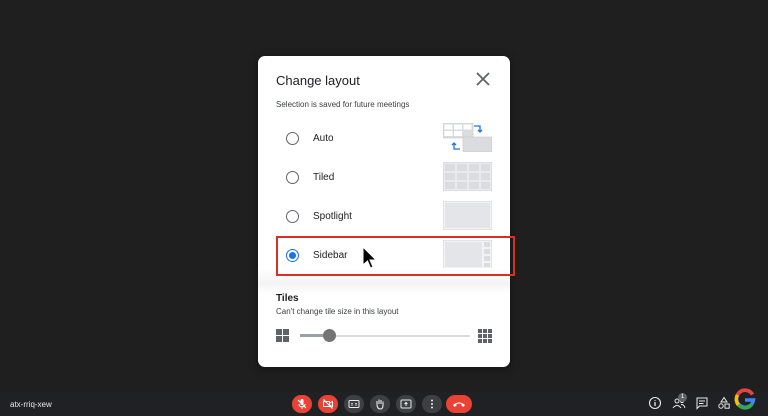 This screenshot has height=416, width=768. I want to click on more-options-button, so click(432, 404).